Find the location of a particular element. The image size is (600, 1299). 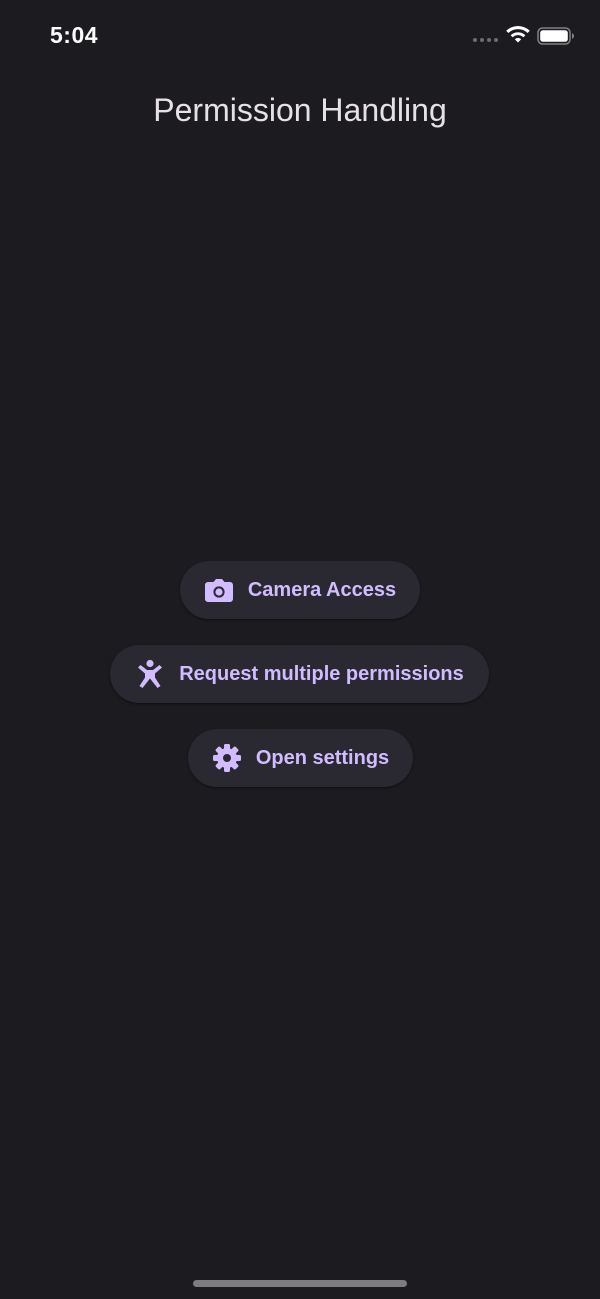

camera-access-label: Camera Access is located at coordinates (322, 589).